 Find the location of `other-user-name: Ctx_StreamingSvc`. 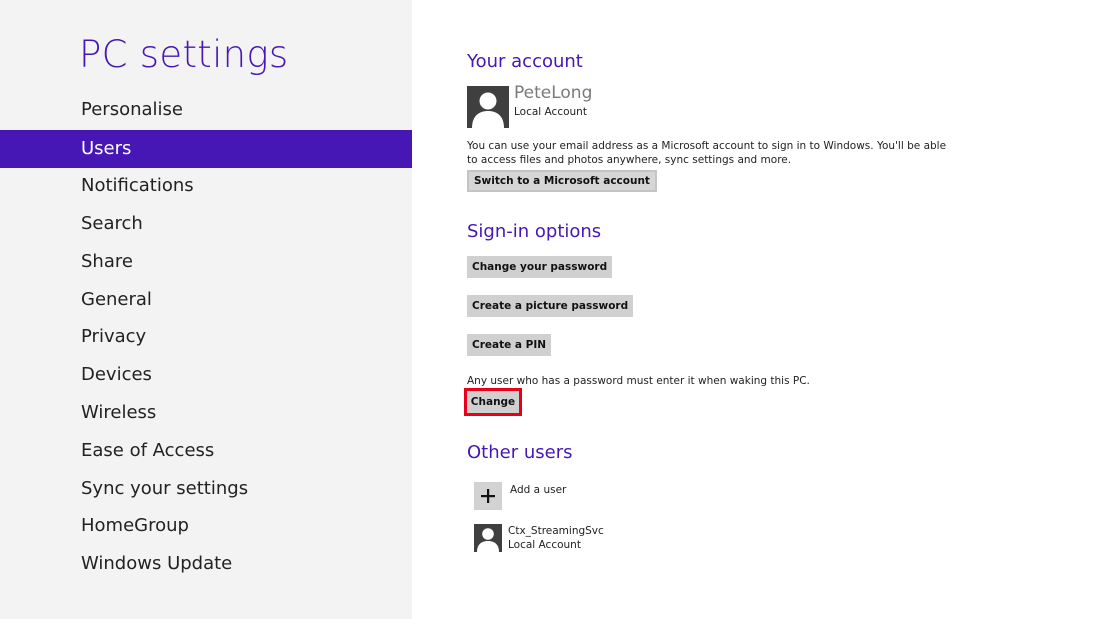

other-user-name: Ctx_StreamingSvc is located at coordinates (556, 531).